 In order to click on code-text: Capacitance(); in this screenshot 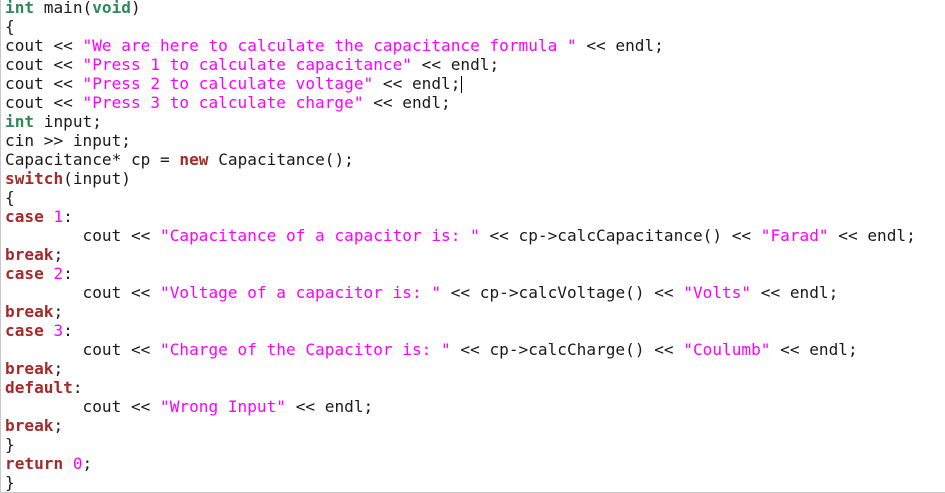, I will do `click(281, 159)`.